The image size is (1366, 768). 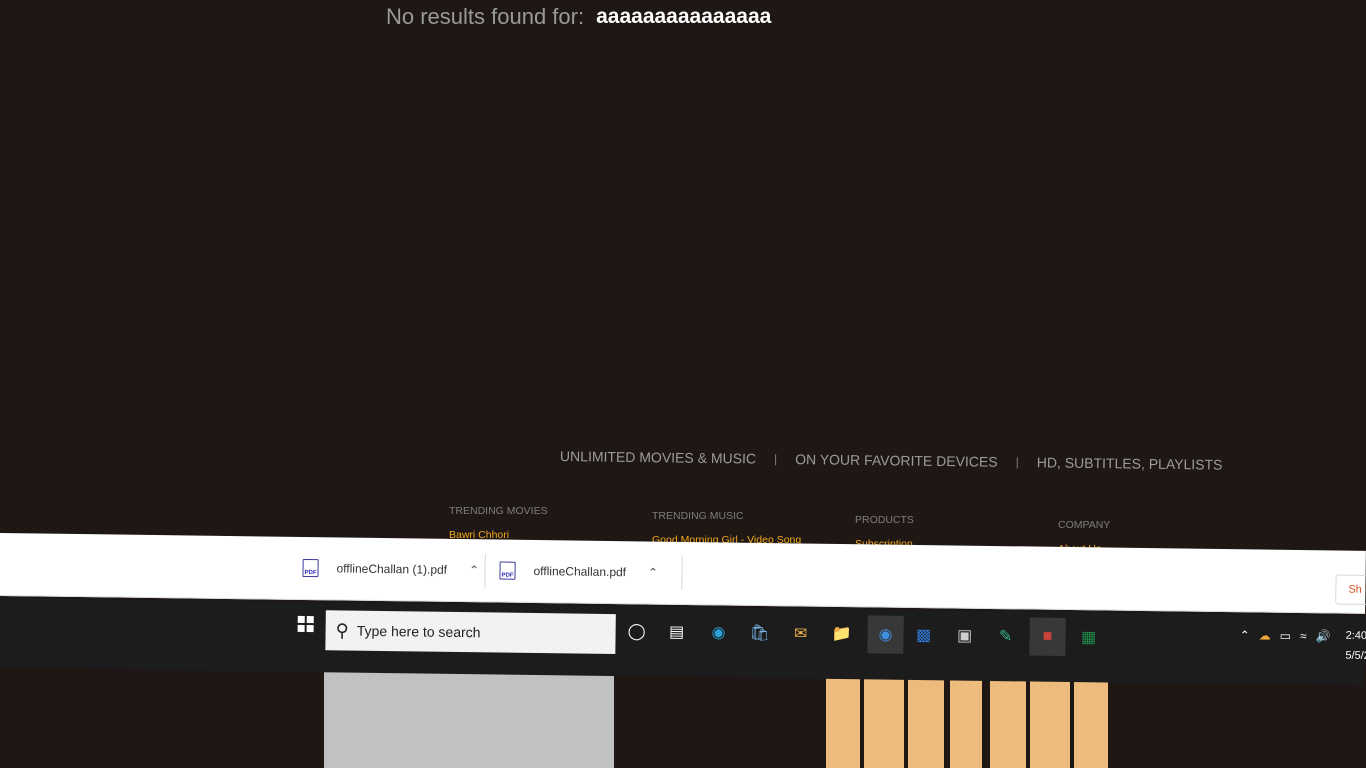 I want to click on taskbar-search-box: ⚲ Type here to search, so click(x=470, y=632).